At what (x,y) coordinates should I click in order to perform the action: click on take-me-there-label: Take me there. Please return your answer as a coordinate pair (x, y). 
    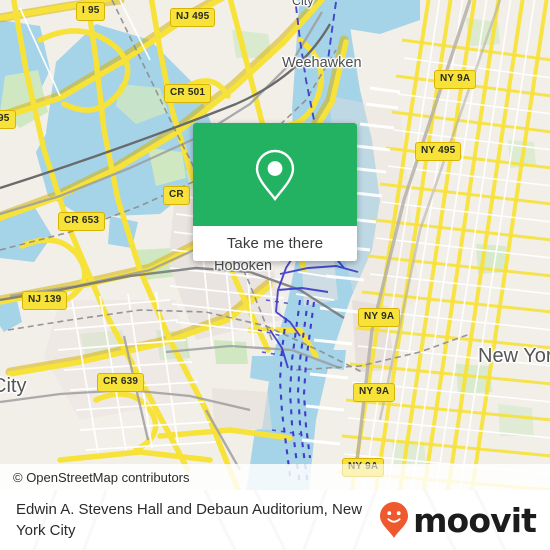
    Looking at the image, I should click on (275, 243).